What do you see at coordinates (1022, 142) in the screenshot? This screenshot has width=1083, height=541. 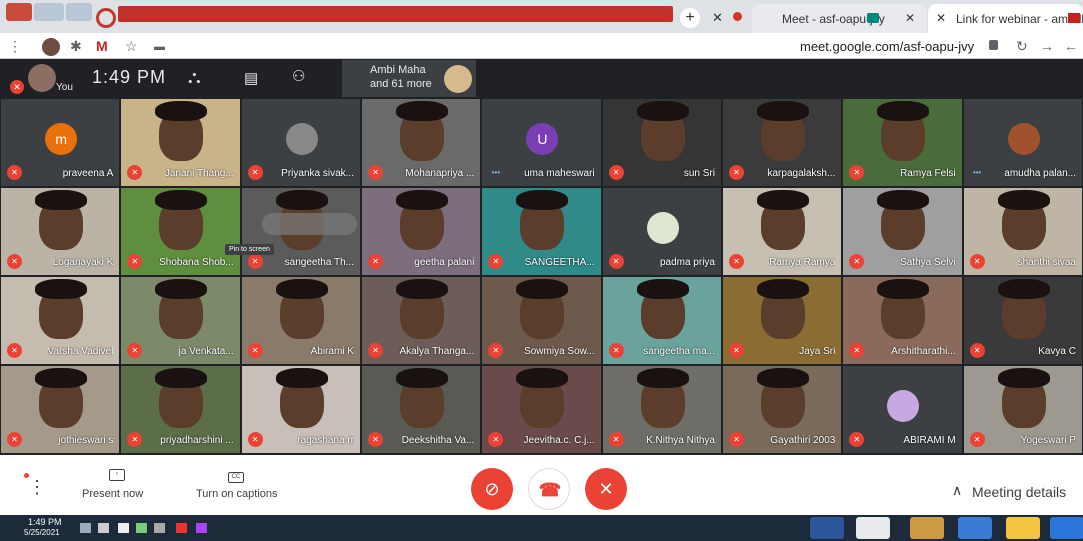 I see `participant-tile: amudha palan... •••` at bounding box center [1022, 142].